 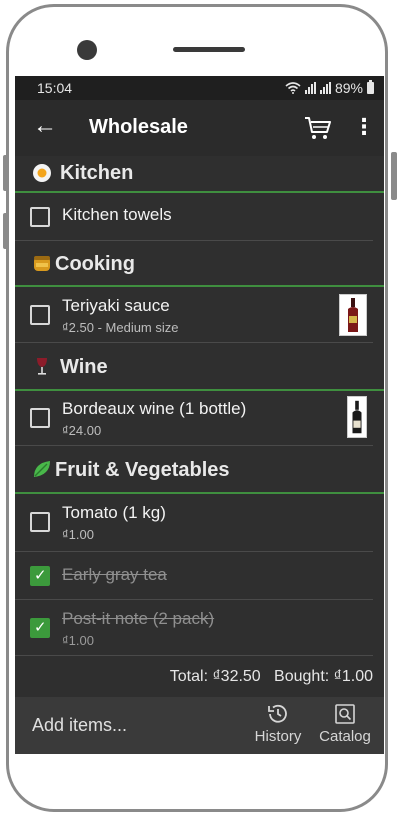 I want to click on leaf-icon, so click(x=42, y=469).